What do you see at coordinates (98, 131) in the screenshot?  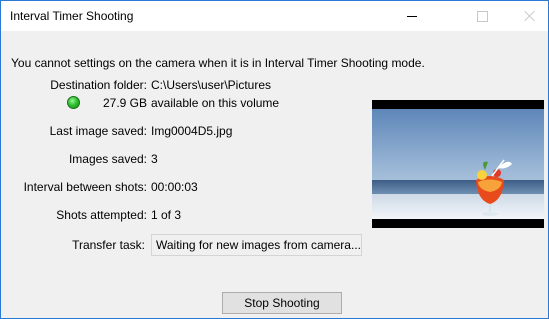 I see `last-image-label: Last image saved:` at bounding box center [98, 131].